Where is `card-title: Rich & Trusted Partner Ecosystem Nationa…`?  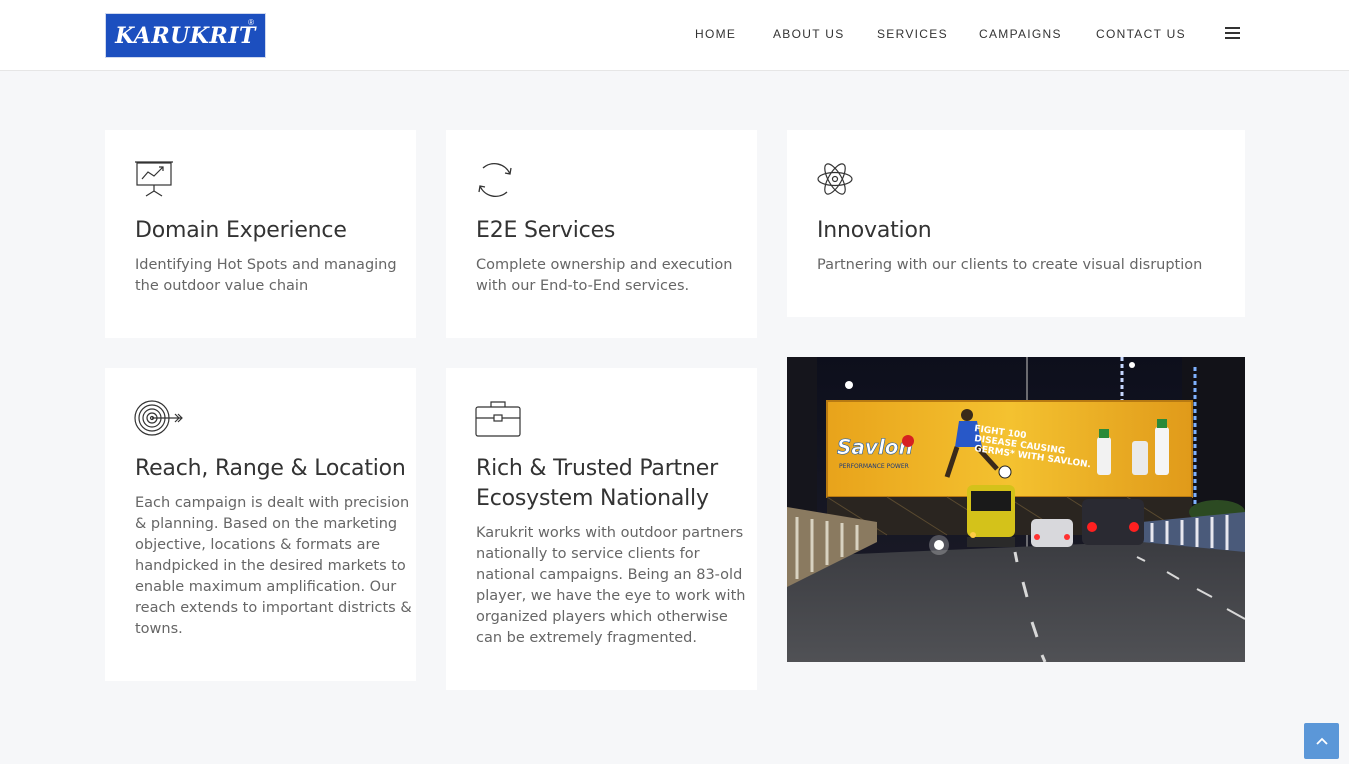
card-title: Rich & Trusted Partner Ecosystem Nationa… is located at coordinates (597, 484).